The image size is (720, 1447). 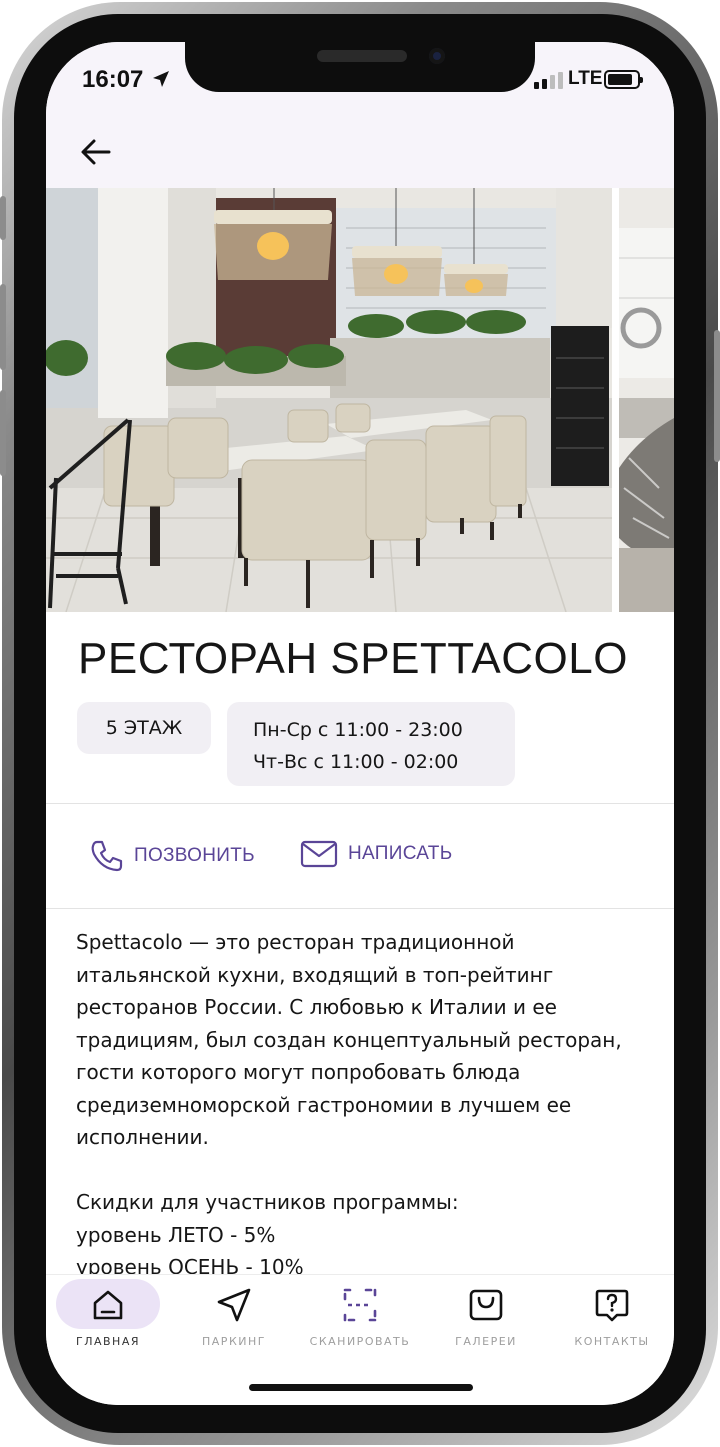 I want to click on hours-line: Чт-Вс с 11:00 - 02:00, so click(x=356, y=762).